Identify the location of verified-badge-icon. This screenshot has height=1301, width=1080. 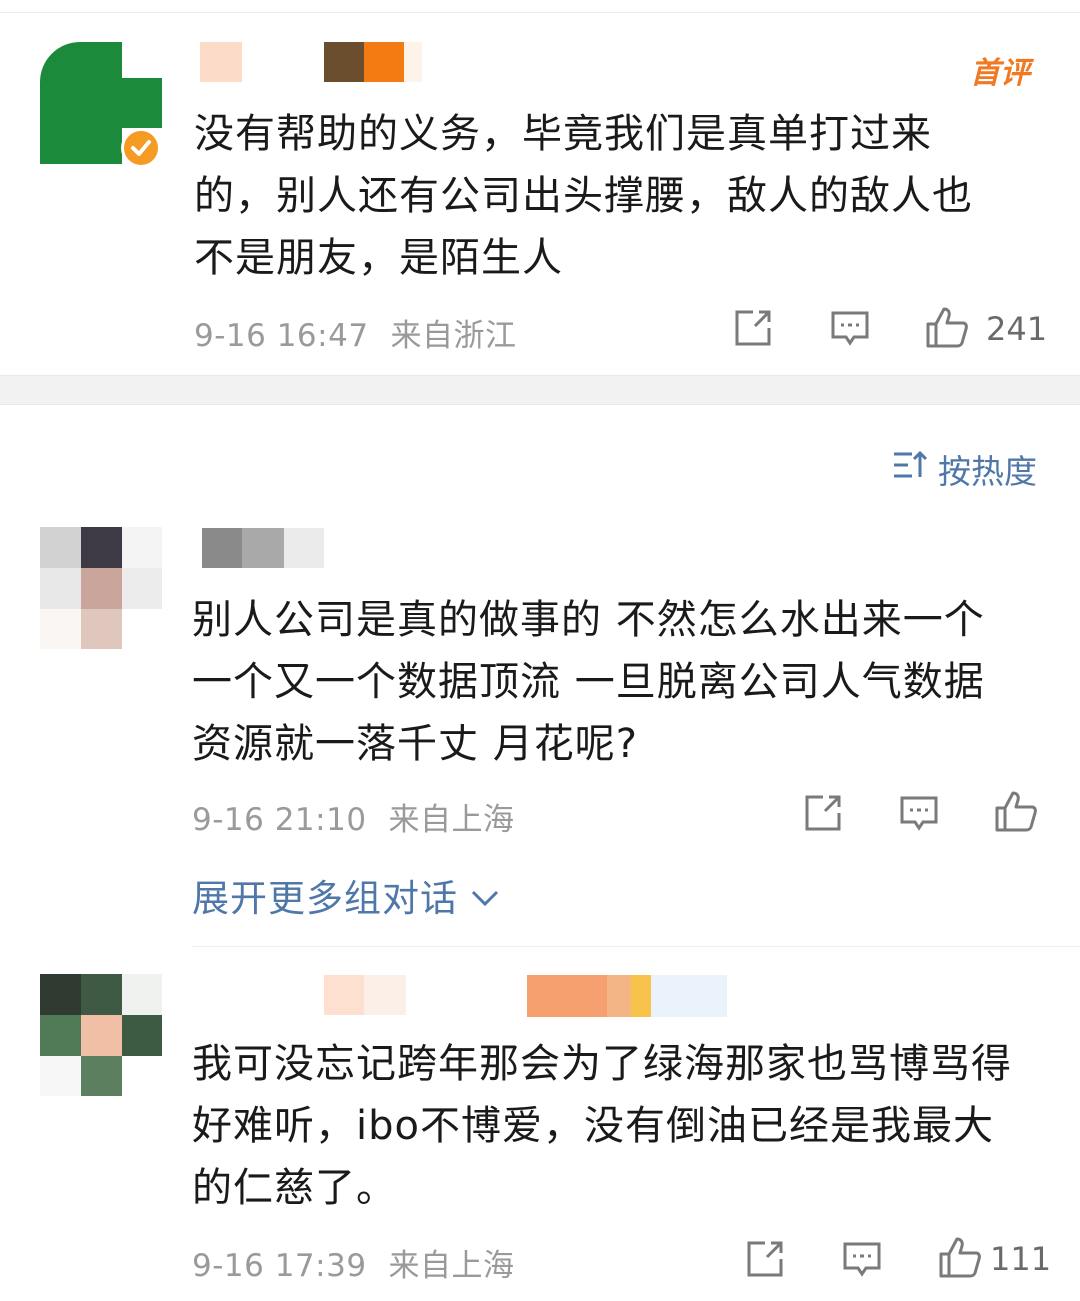
(141, 148).